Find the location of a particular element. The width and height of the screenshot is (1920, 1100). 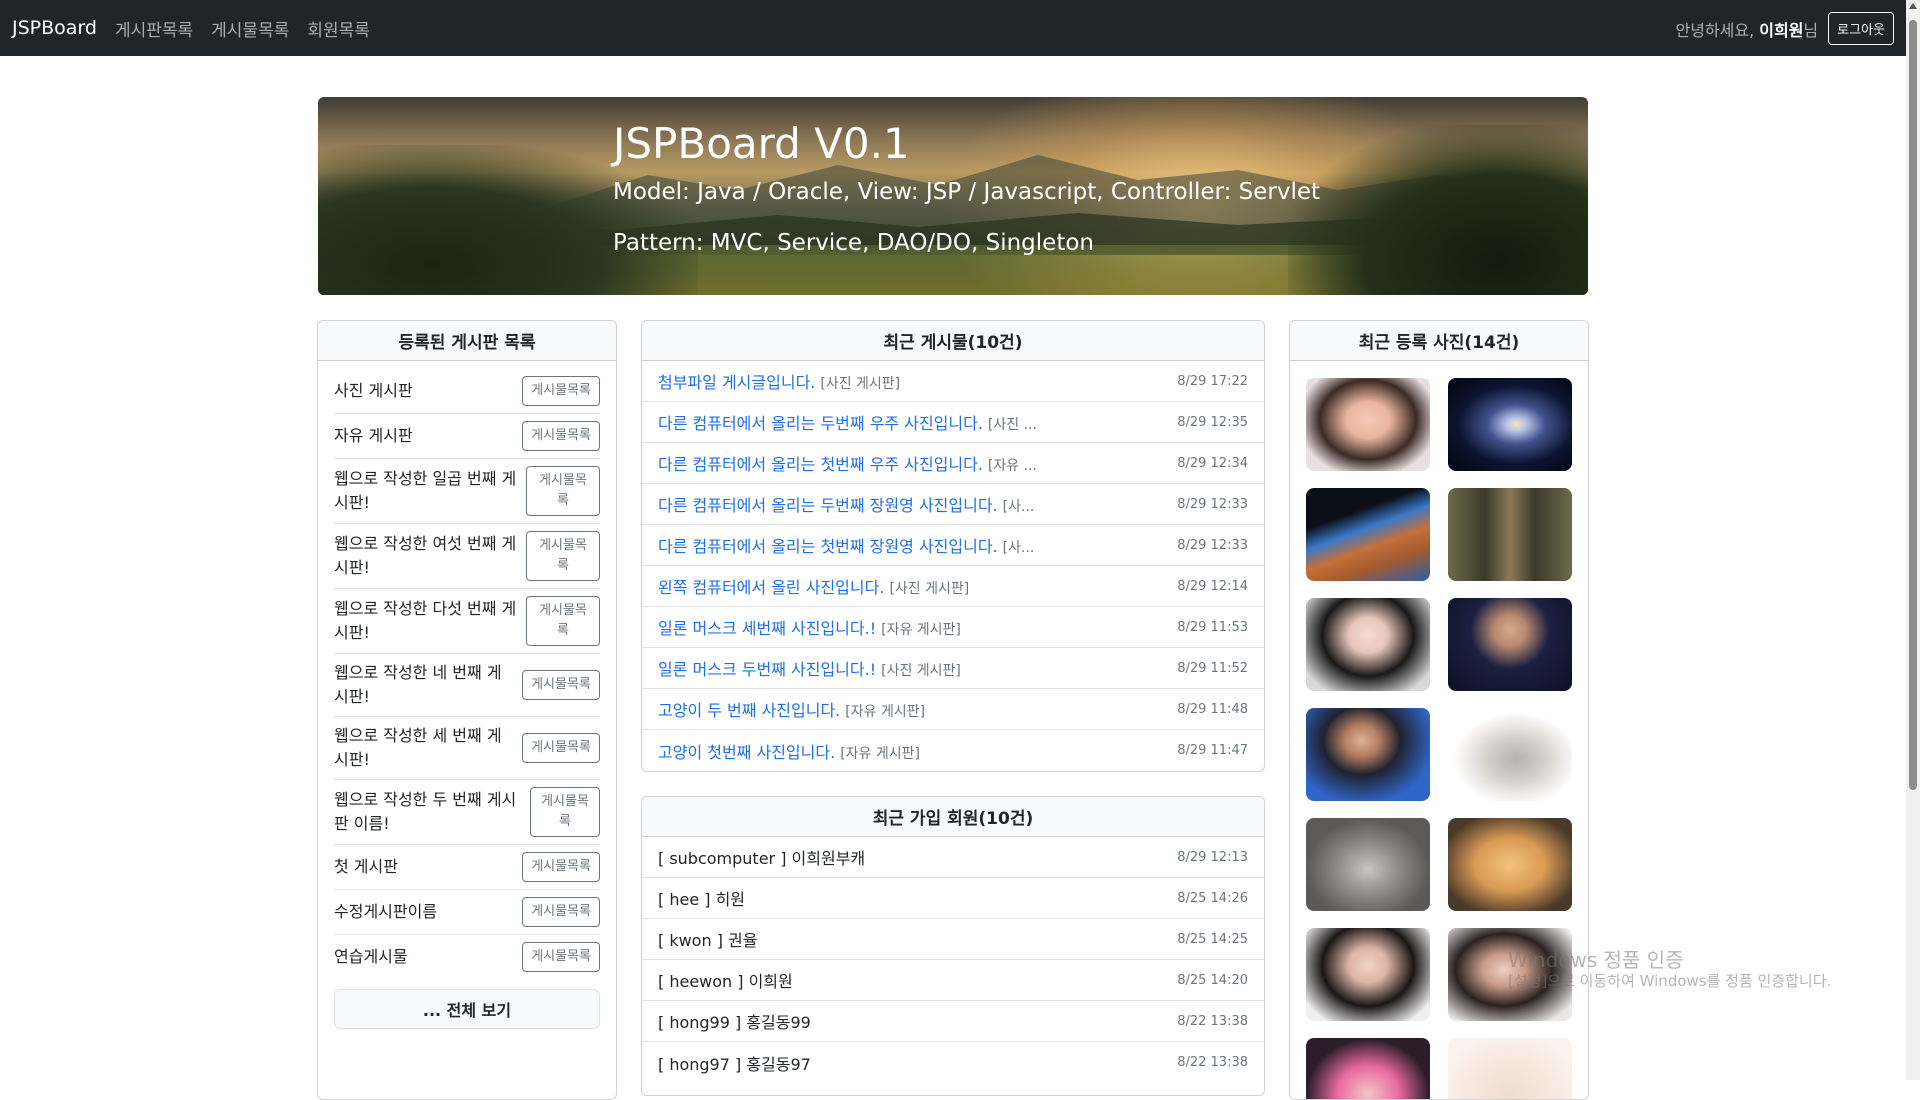

post-row: 일론 머스크 두번째 사진입니다.! [사진 게시판] 8/29 11:52 is located at coordinates (953, 668).